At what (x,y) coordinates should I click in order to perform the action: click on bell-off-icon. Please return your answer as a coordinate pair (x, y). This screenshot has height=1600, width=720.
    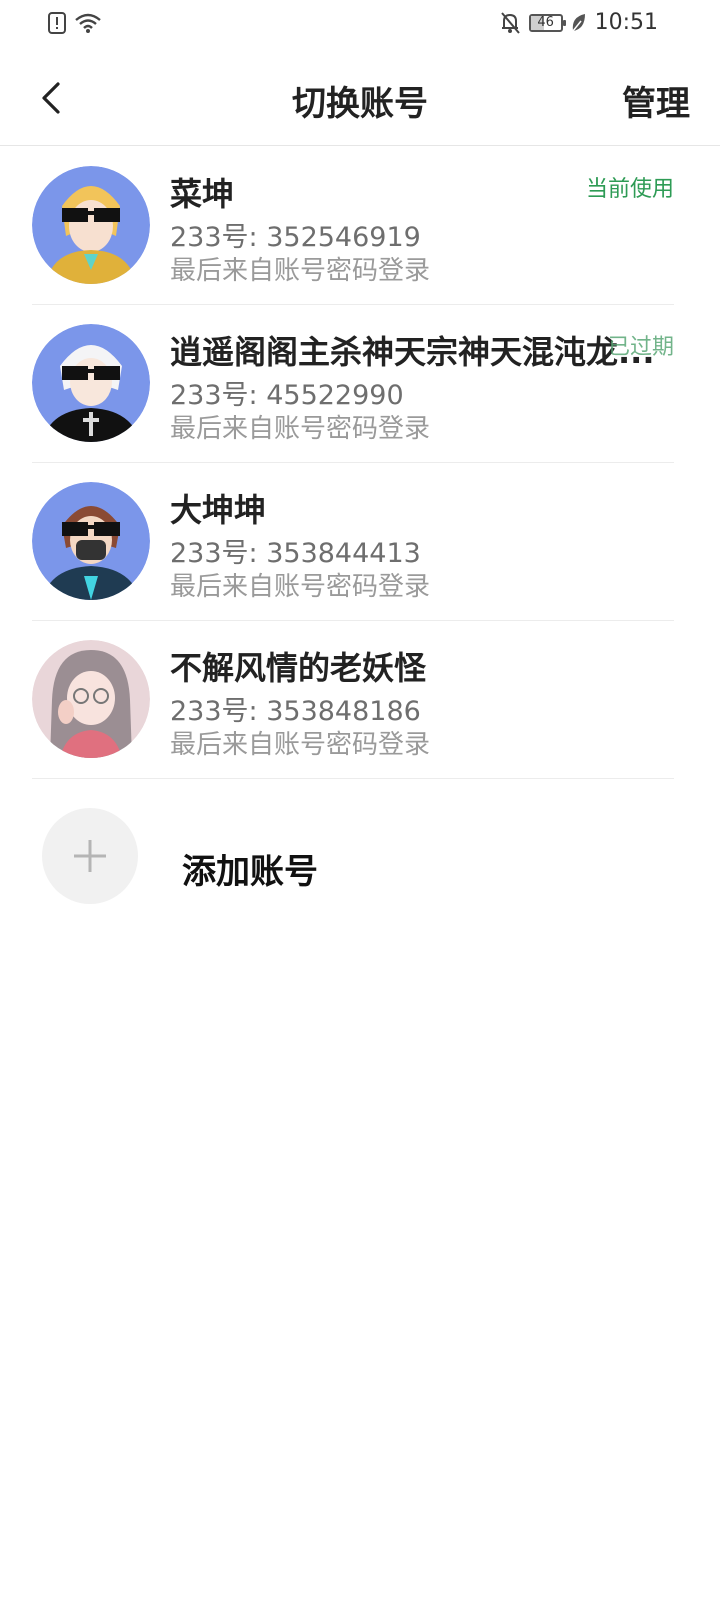
    Looking at the image, I should click on (510, 22).